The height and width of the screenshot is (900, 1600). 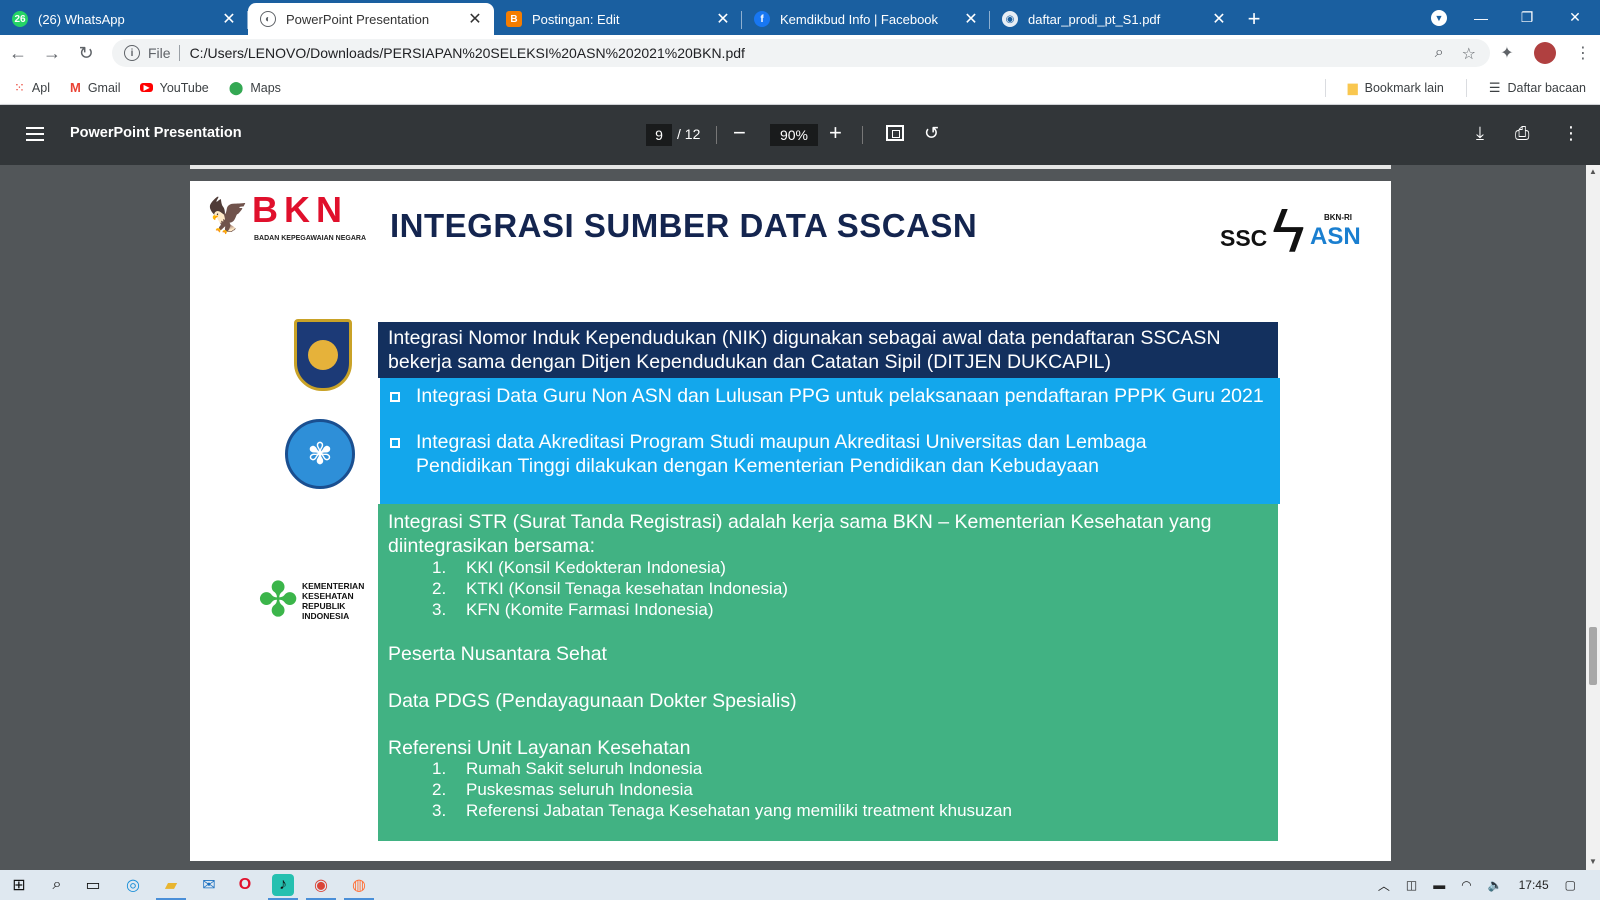 What do you see at coordinates (1439, 17) in the screenshot?
I see `tab-search-icon: ▼` at bounding box center [1439, 17].